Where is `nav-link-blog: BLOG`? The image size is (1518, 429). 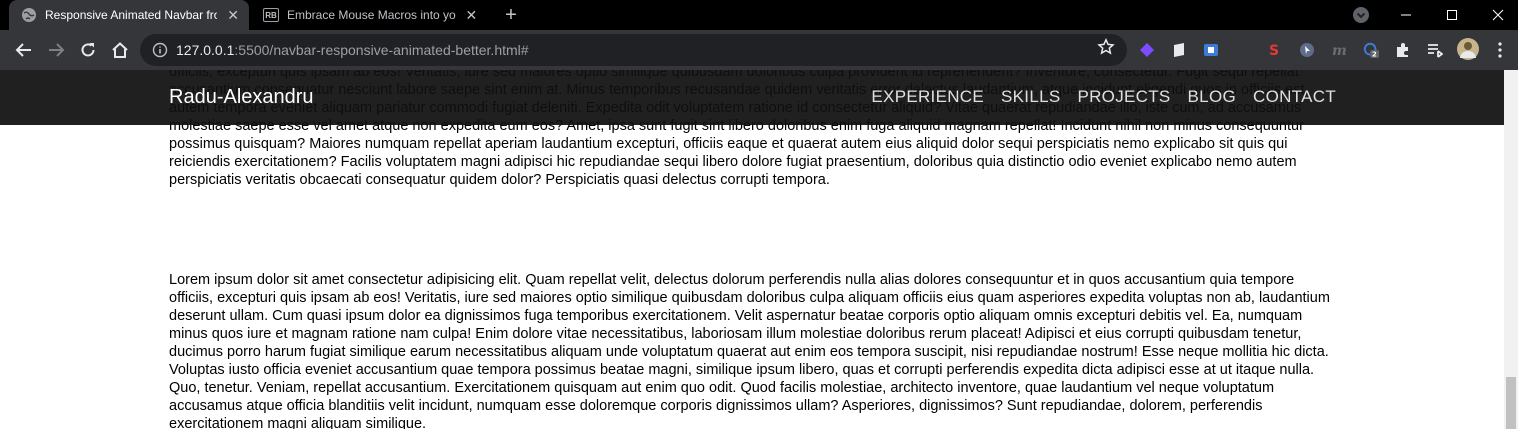 nav-link-blog: BLOG is located at coordinates (1212, 97).